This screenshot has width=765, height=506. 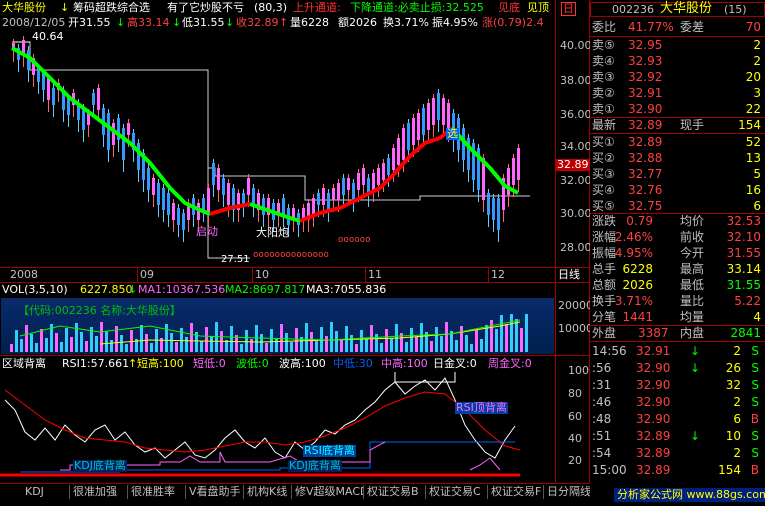 What do you see at coordinates (575, 438) in the screenshot?
I see `rsi-tick: 40` at bounding box center [575, 438].